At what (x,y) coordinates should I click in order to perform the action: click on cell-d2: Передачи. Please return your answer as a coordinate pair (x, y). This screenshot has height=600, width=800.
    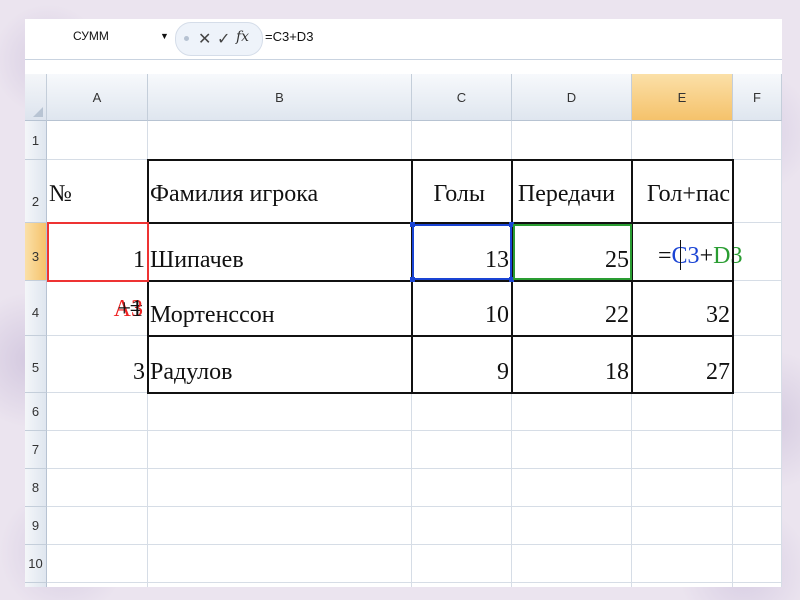
    Looking at the image, I should click on (572, 191).